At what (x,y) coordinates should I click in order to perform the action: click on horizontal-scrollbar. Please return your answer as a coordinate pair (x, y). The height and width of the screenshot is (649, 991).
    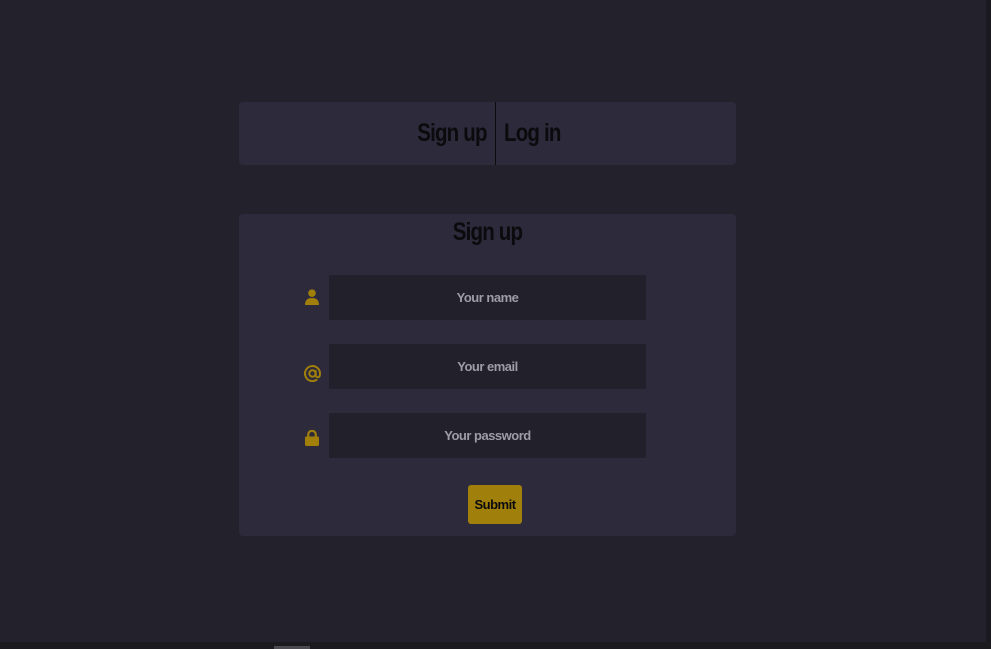
    Looking at the image, I should click on (495, 645).